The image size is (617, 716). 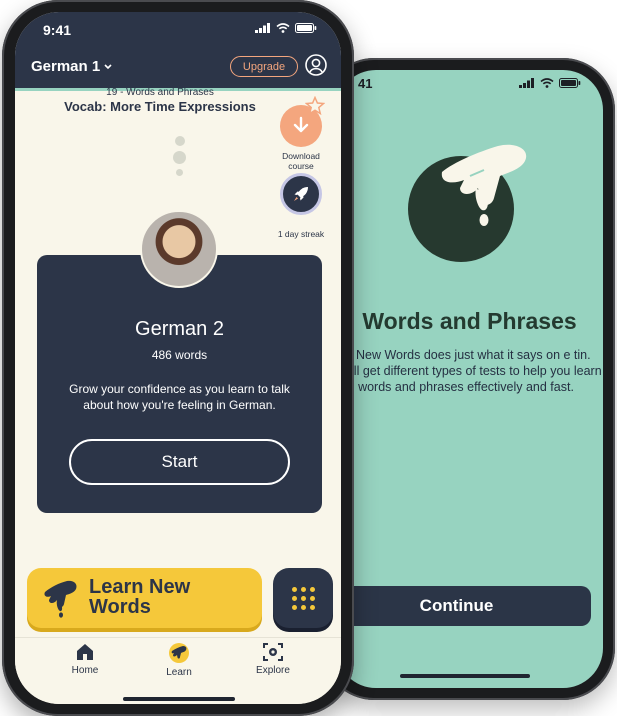 What do you see at coordinates (179, 249) in the screenshot?
I see `avatar` at bounding box center [179, 249].